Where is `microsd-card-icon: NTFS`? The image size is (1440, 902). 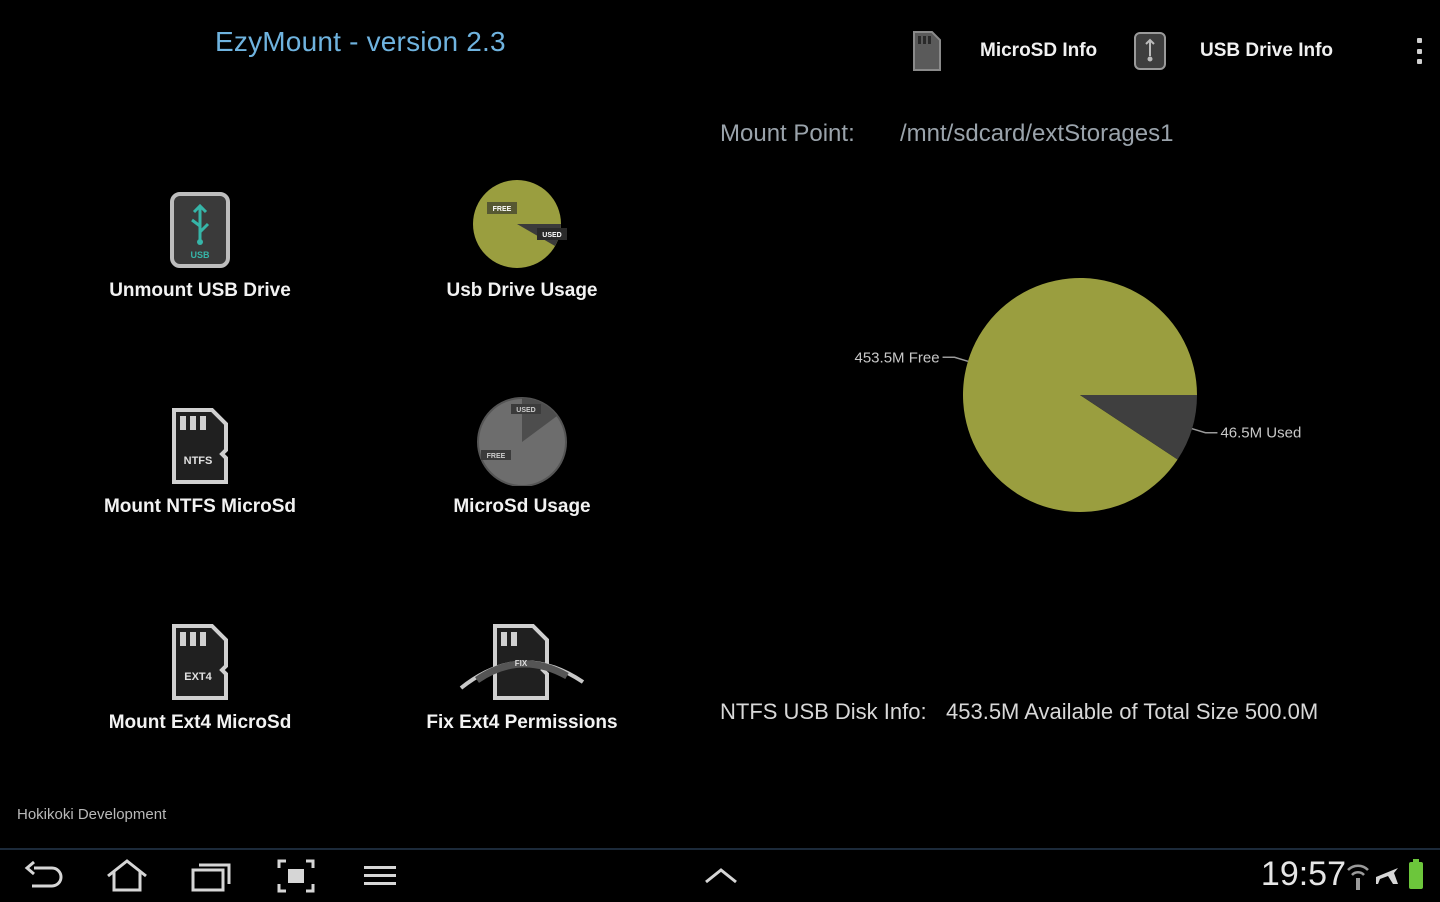 microsd-card-icon: NTFS is located at coordinates (200, 446).